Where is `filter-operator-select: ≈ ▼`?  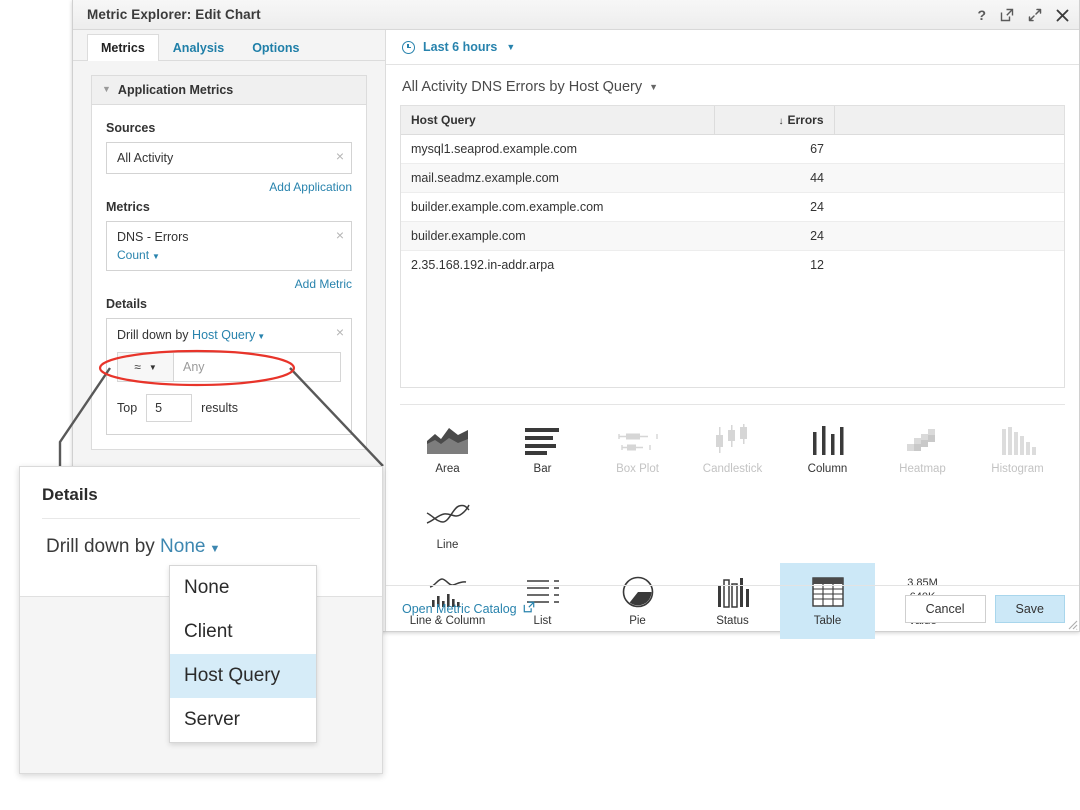
filter-operator-select: ≈ ▼ is located at coordinates (146, 367).